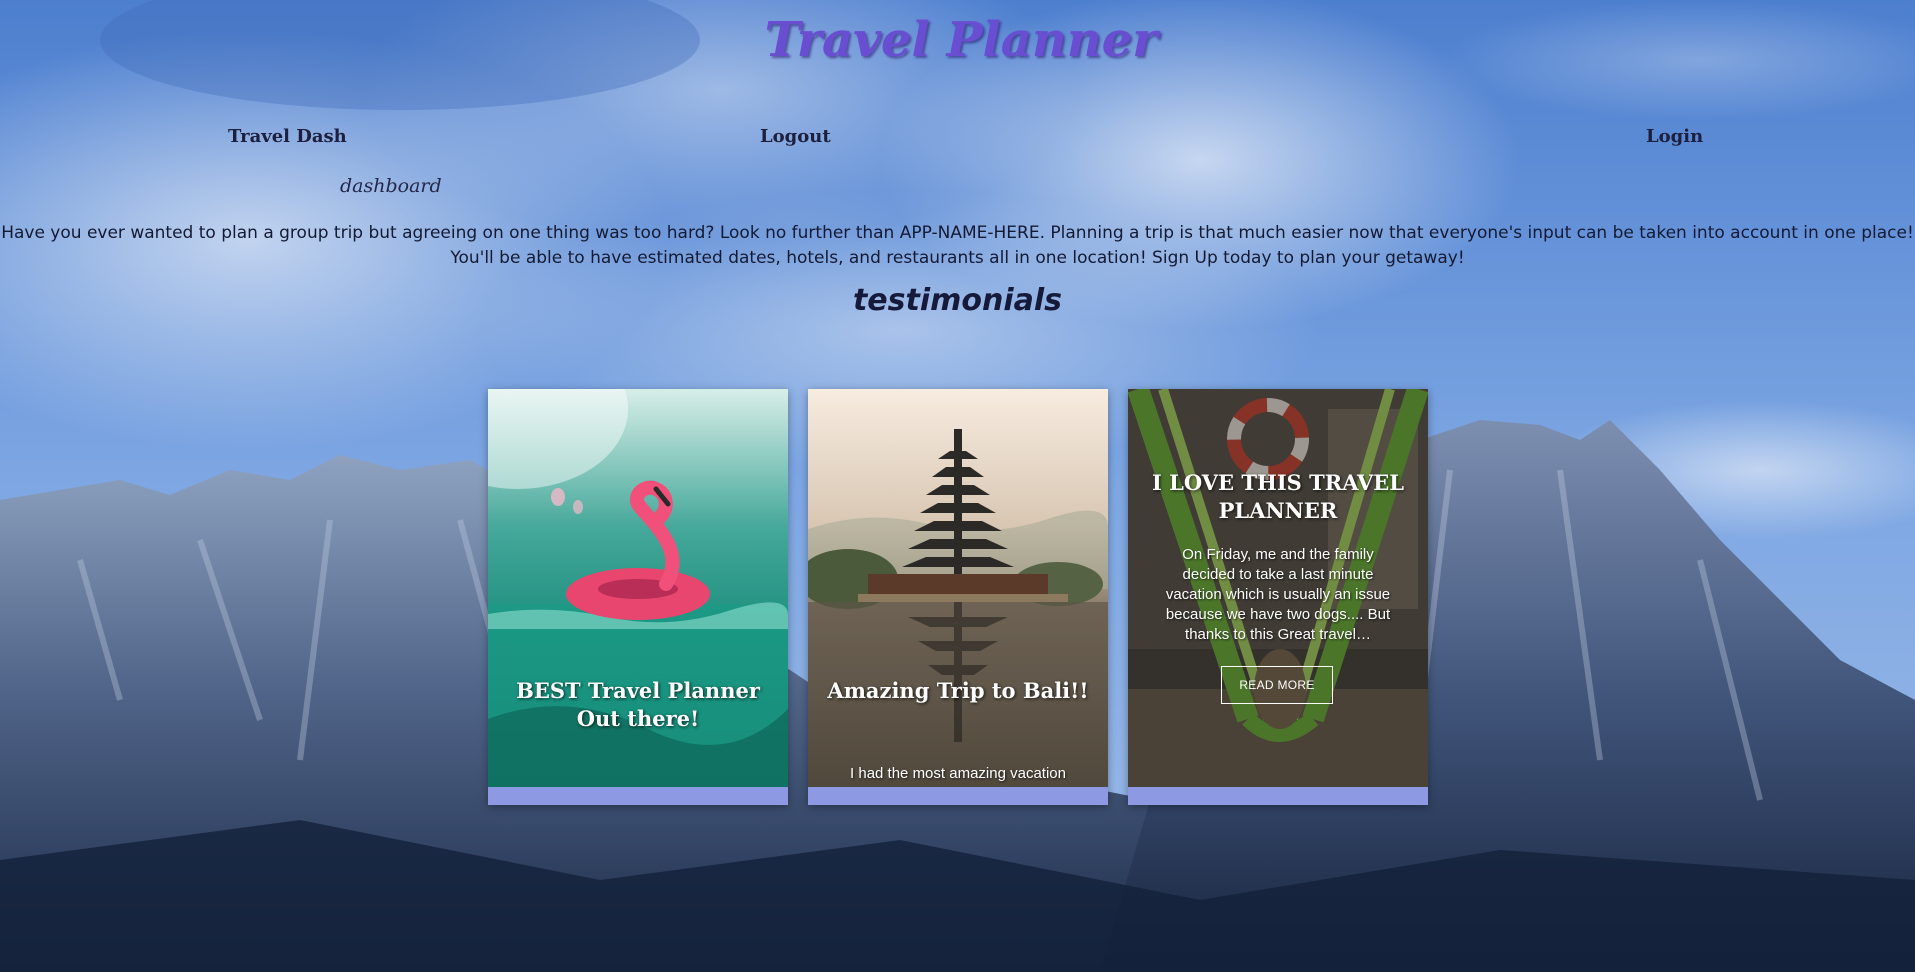 This screenshot has width=1915, height=972. What do you see at coordinates (957, 300) in the screenshot?
I see `testimonials-heading: testimonials` at bounding box center [957, 300].